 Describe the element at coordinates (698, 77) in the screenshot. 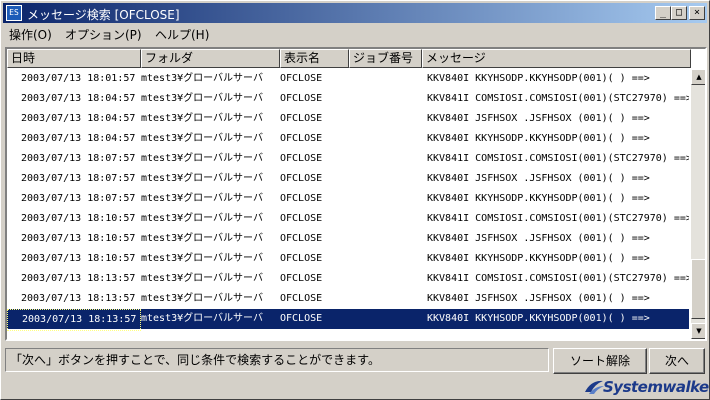

I see `scroll-up-button: ▲` at that location.